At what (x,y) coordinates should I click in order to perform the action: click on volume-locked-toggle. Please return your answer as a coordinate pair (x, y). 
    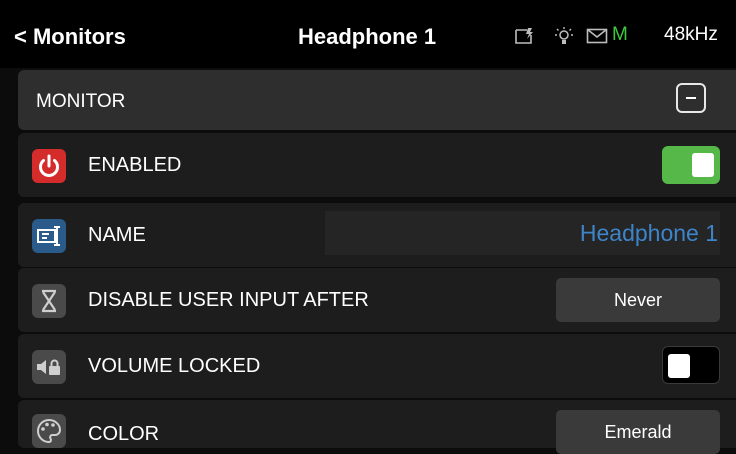
    Looking at the image, I should click on (691, 365).